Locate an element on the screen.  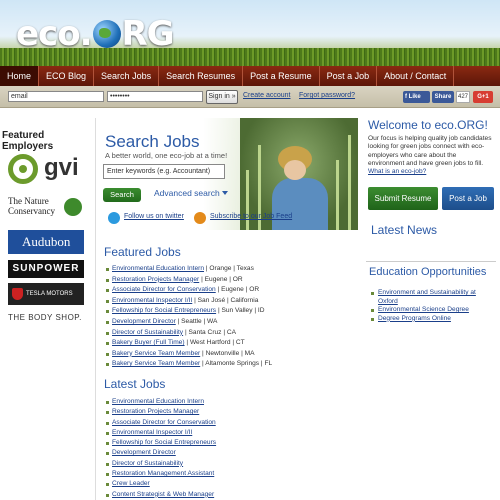
nav-about-contact: About / Contact is located at coordinates (416, 76).